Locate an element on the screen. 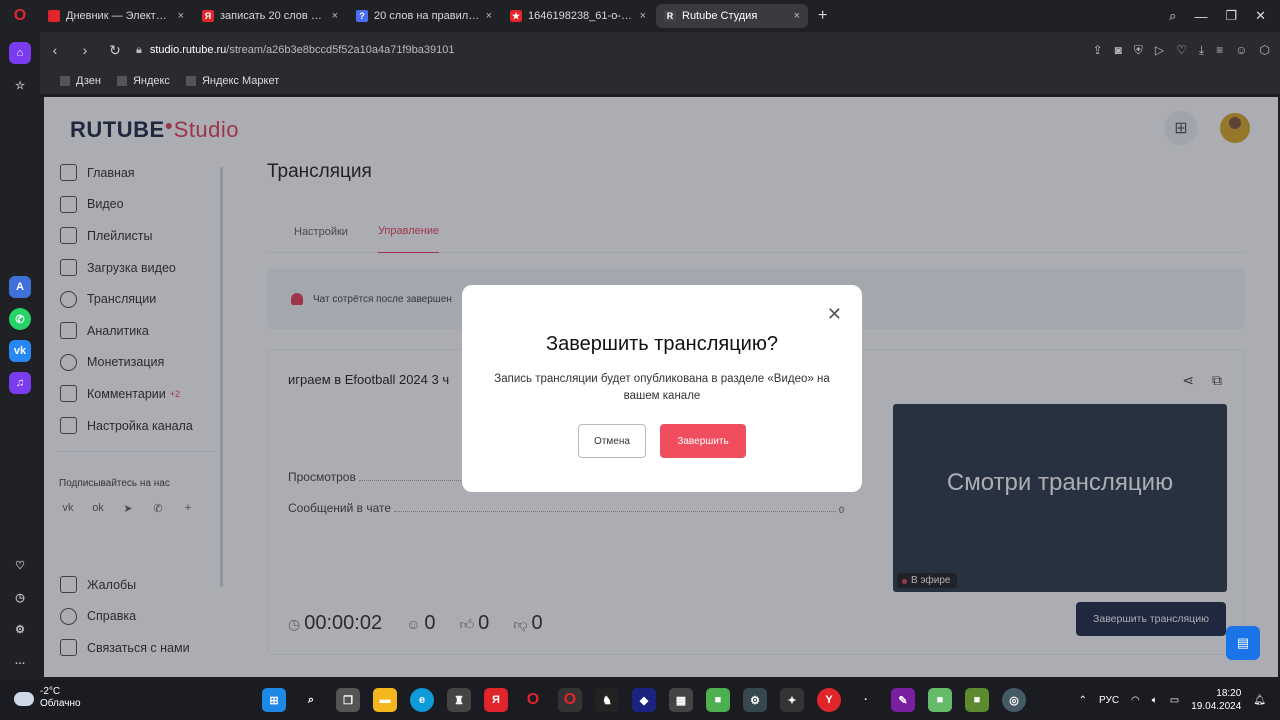  wifi-icon: ◠ is located at coordinates (1135, 700).